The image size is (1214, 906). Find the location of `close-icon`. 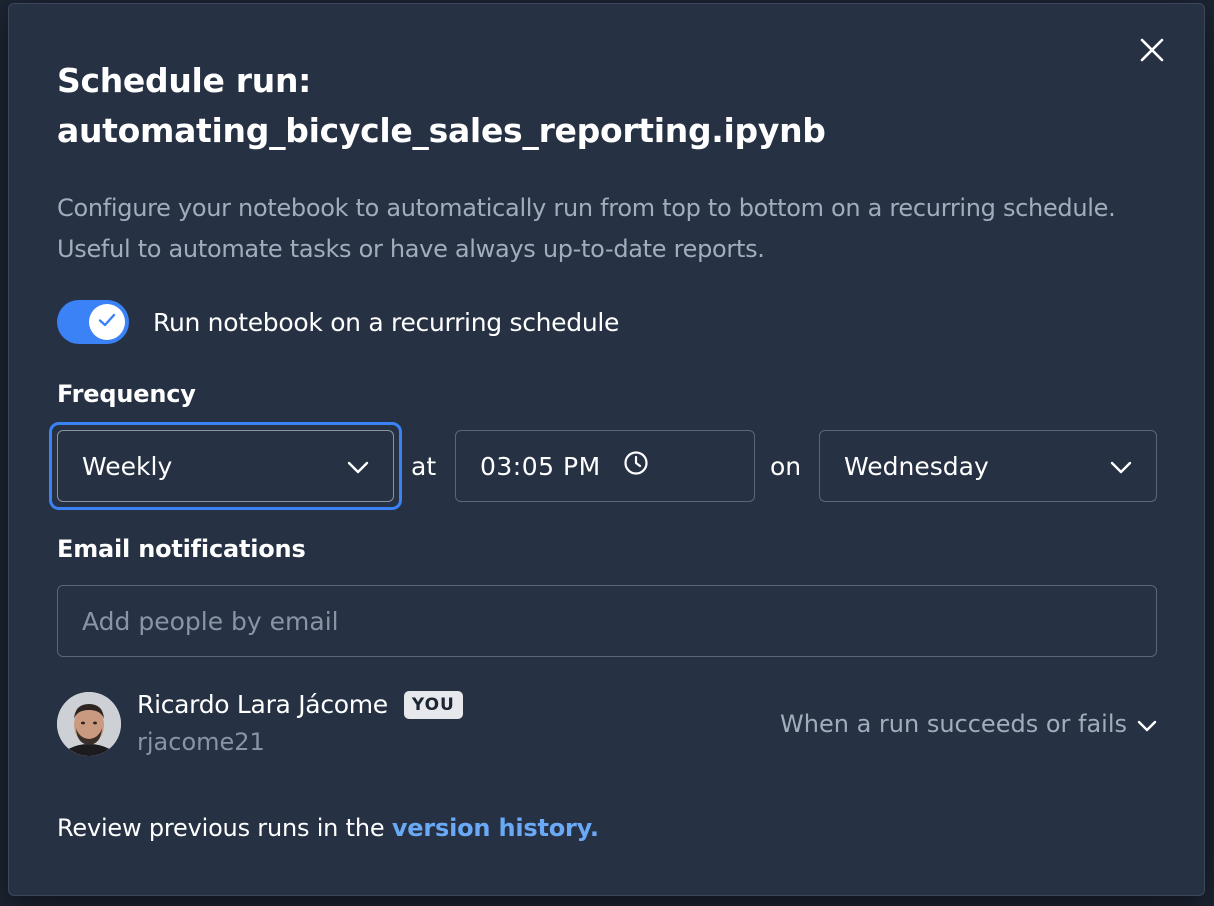

close-icon is located at coordinates (1152, 52).